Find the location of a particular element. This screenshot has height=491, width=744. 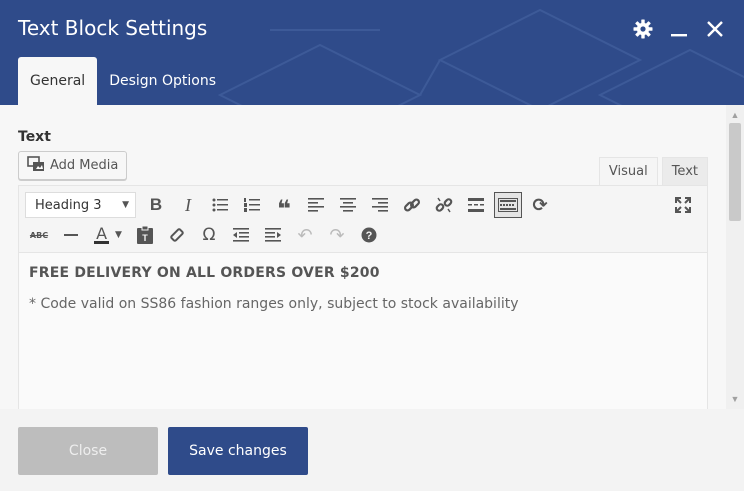

bold-icon: B is located at coordinates (156, 204).